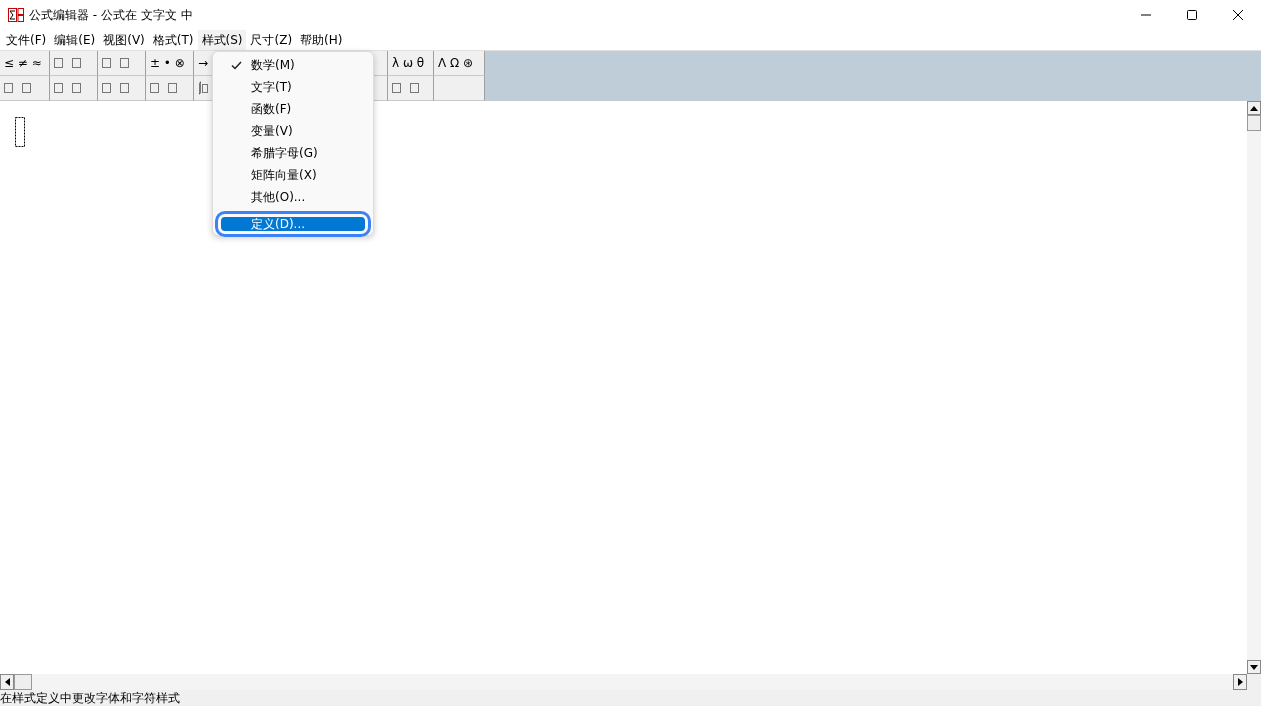  I want to click on left-arrow-icon, so click(7, 682).